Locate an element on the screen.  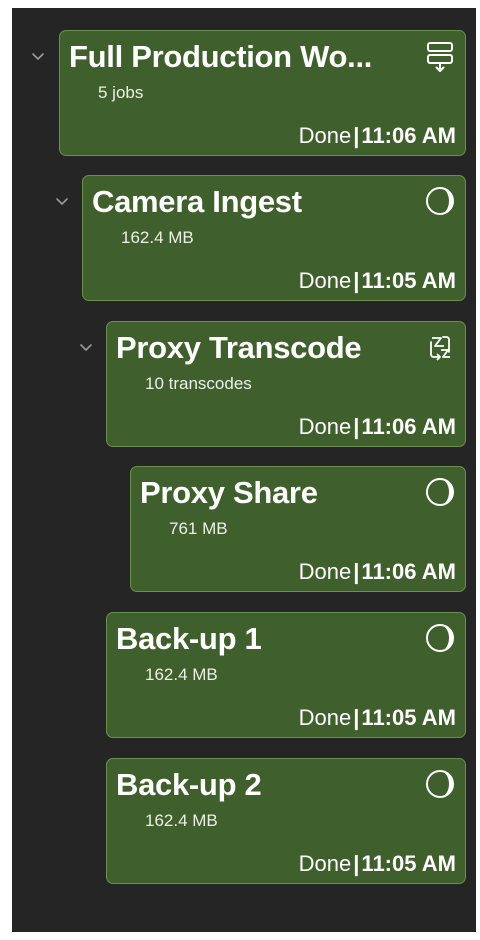
workflow-icon is located at coordinates (440, 56).